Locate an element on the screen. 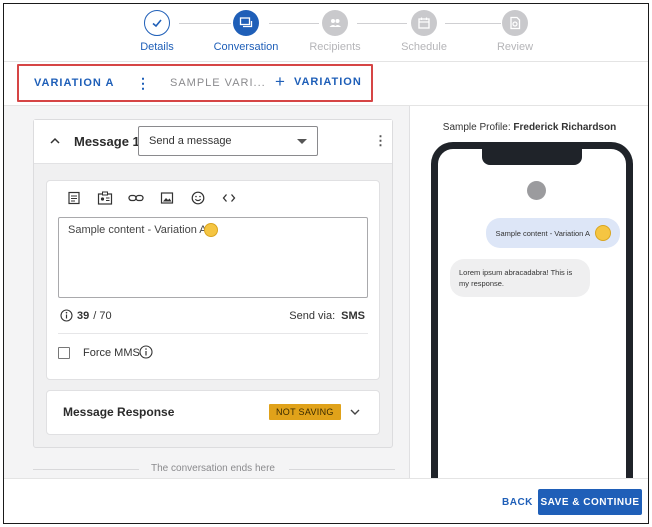 This screenshot has height=527, width=652. outgoing-message-text: Sample content - Variation A is located at coordinates (543, 233).